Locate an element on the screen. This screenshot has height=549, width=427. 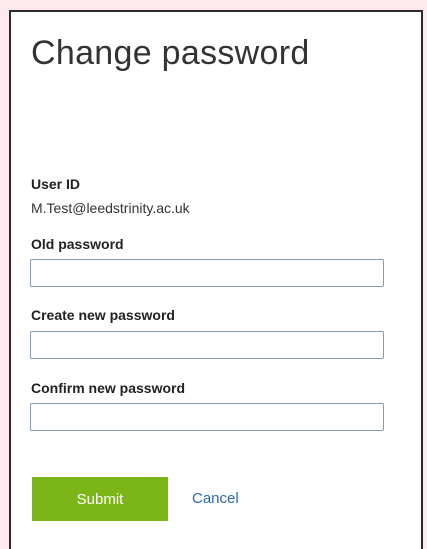
old-password-label: Old password is located at coordinates (77, 244).